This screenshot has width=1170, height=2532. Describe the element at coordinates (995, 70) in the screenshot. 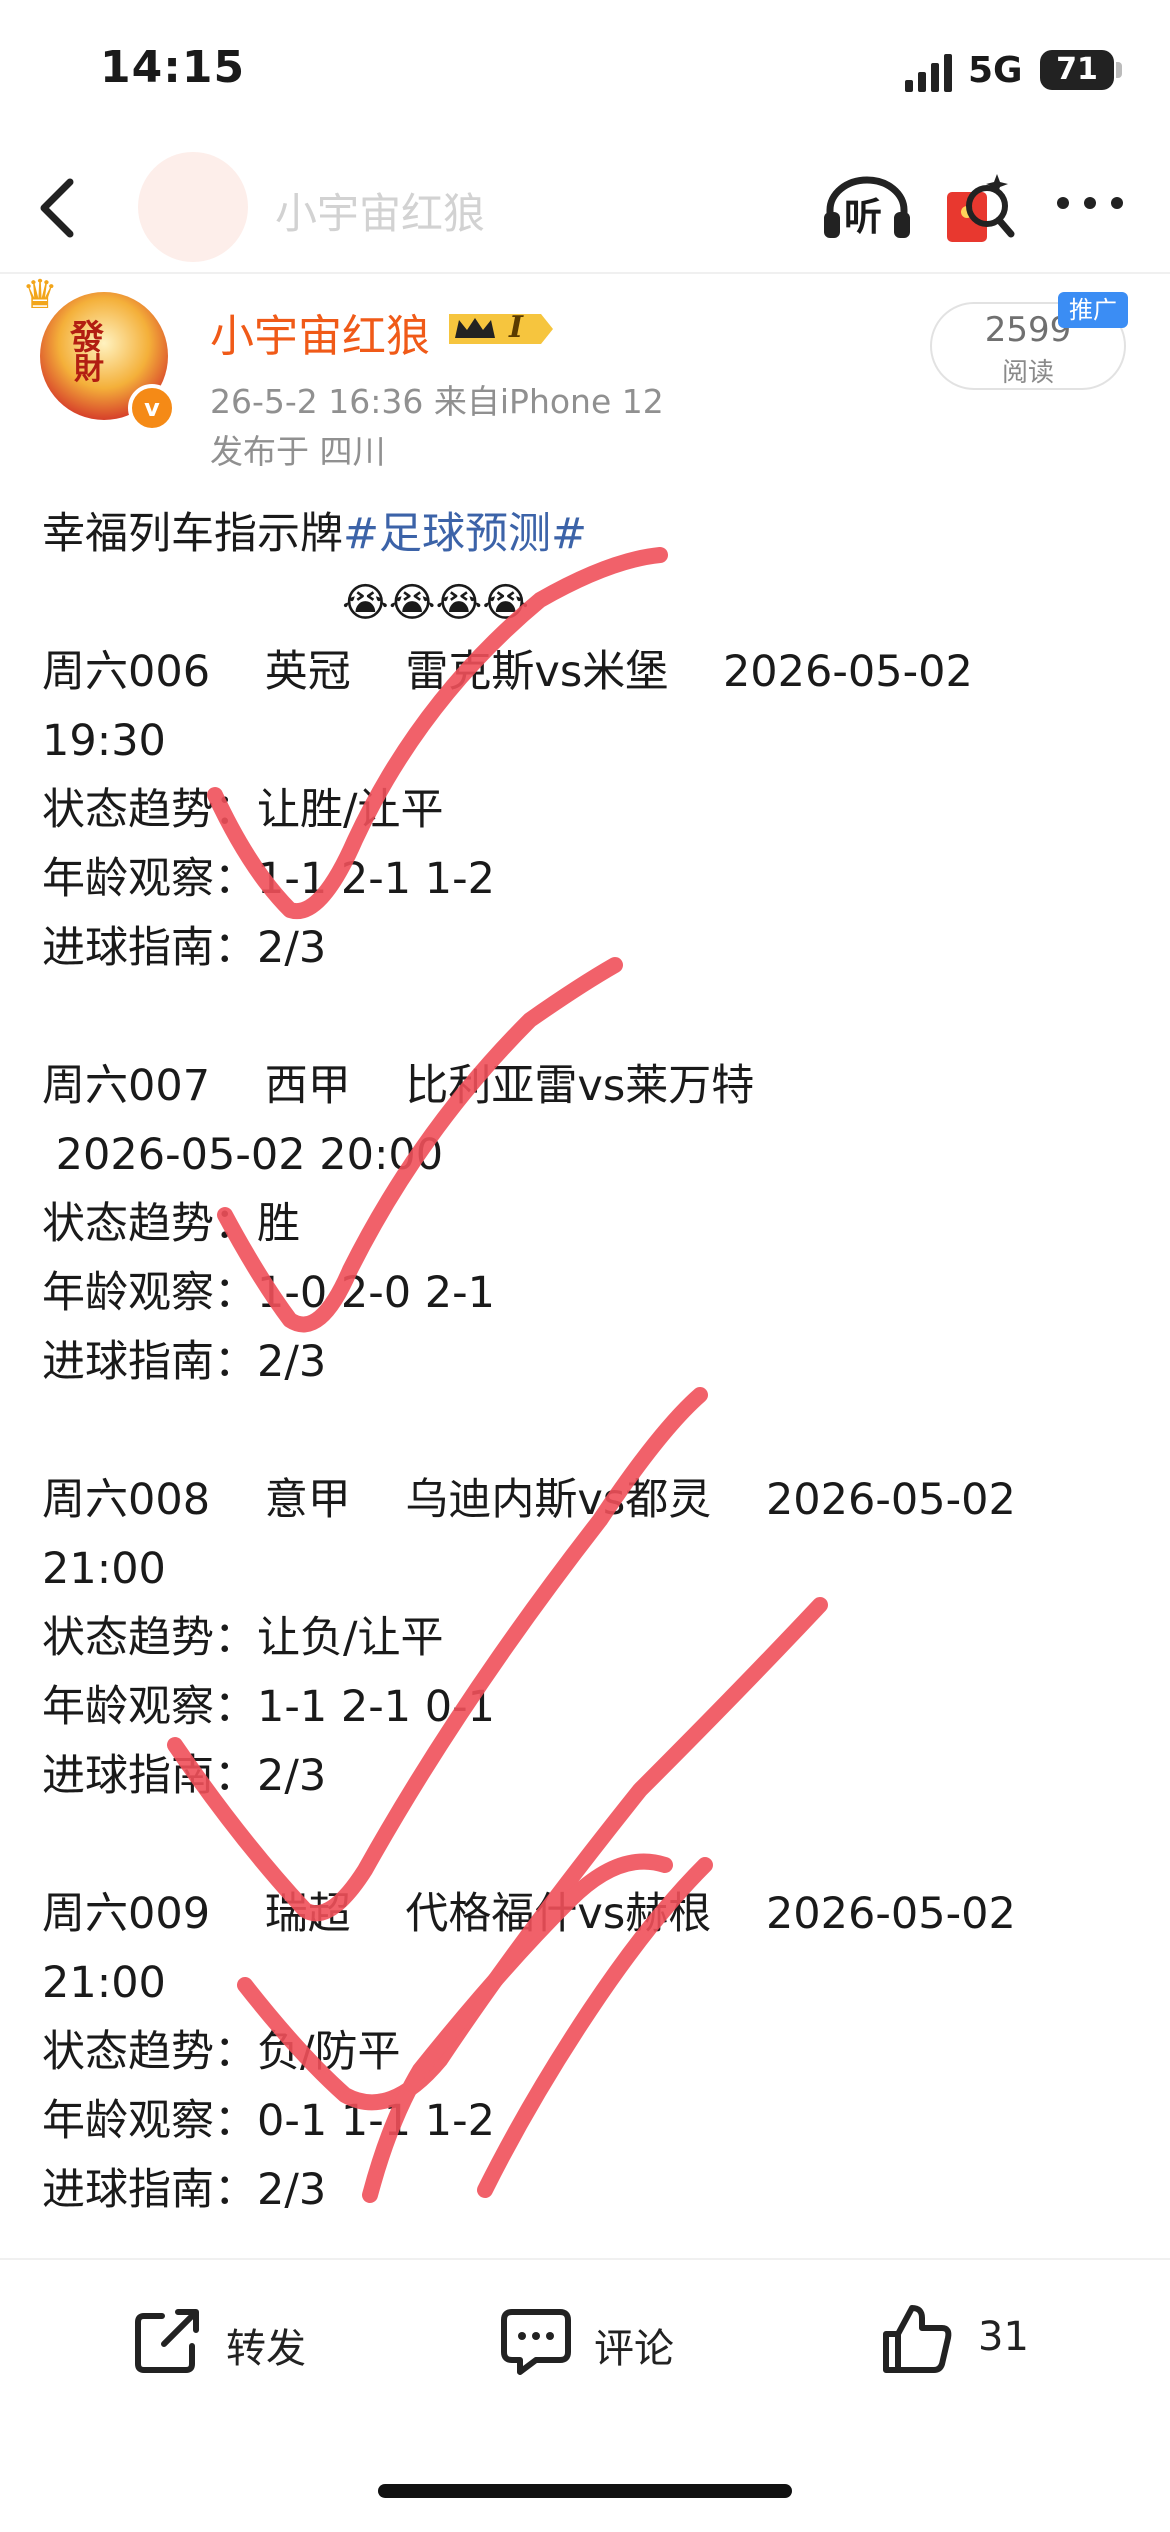

I see `network-type: 5G` at that location.